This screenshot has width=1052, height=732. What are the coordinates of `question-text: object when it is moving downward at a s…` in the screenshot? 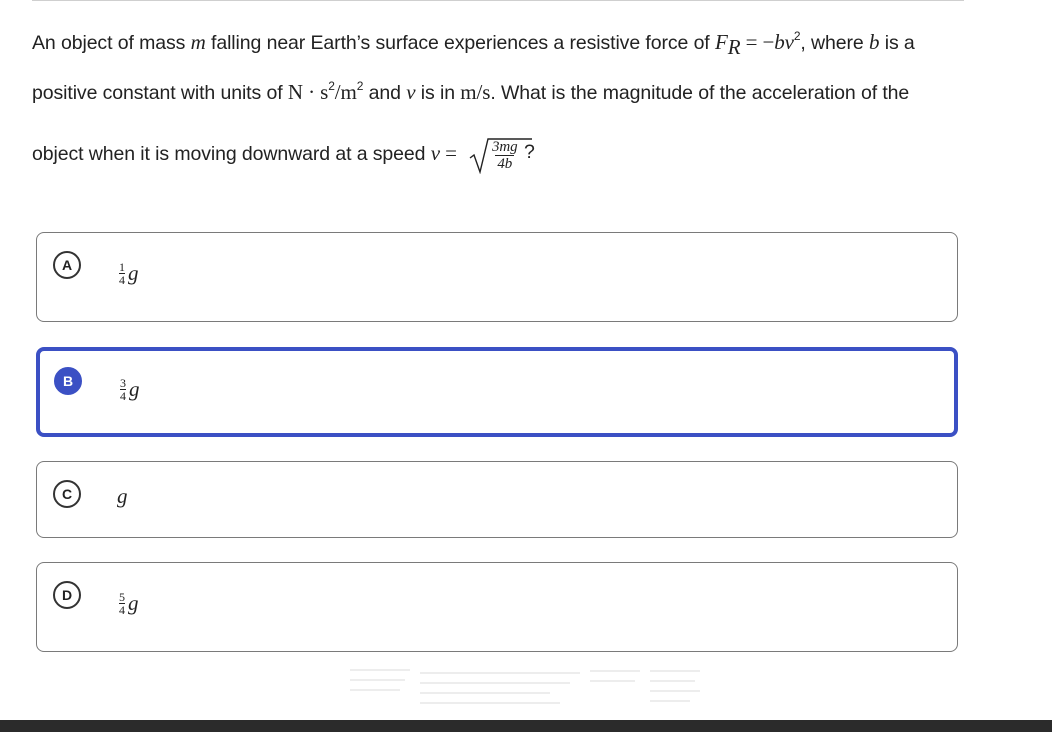 It's located at (231, 154).